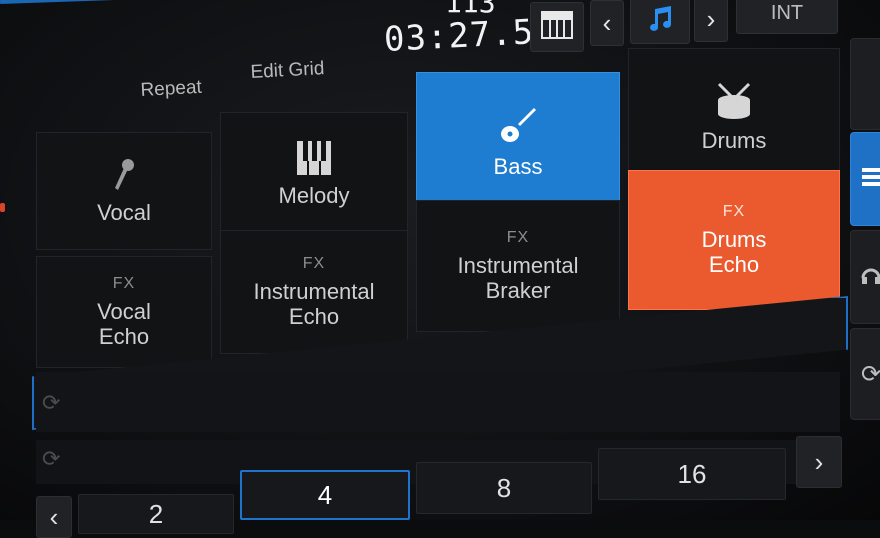 The width and height of the screenshot is (880, 538). Describe the element at coordinates (734, 140) in the screenshot. I see `pad-label: Drums` at that location.